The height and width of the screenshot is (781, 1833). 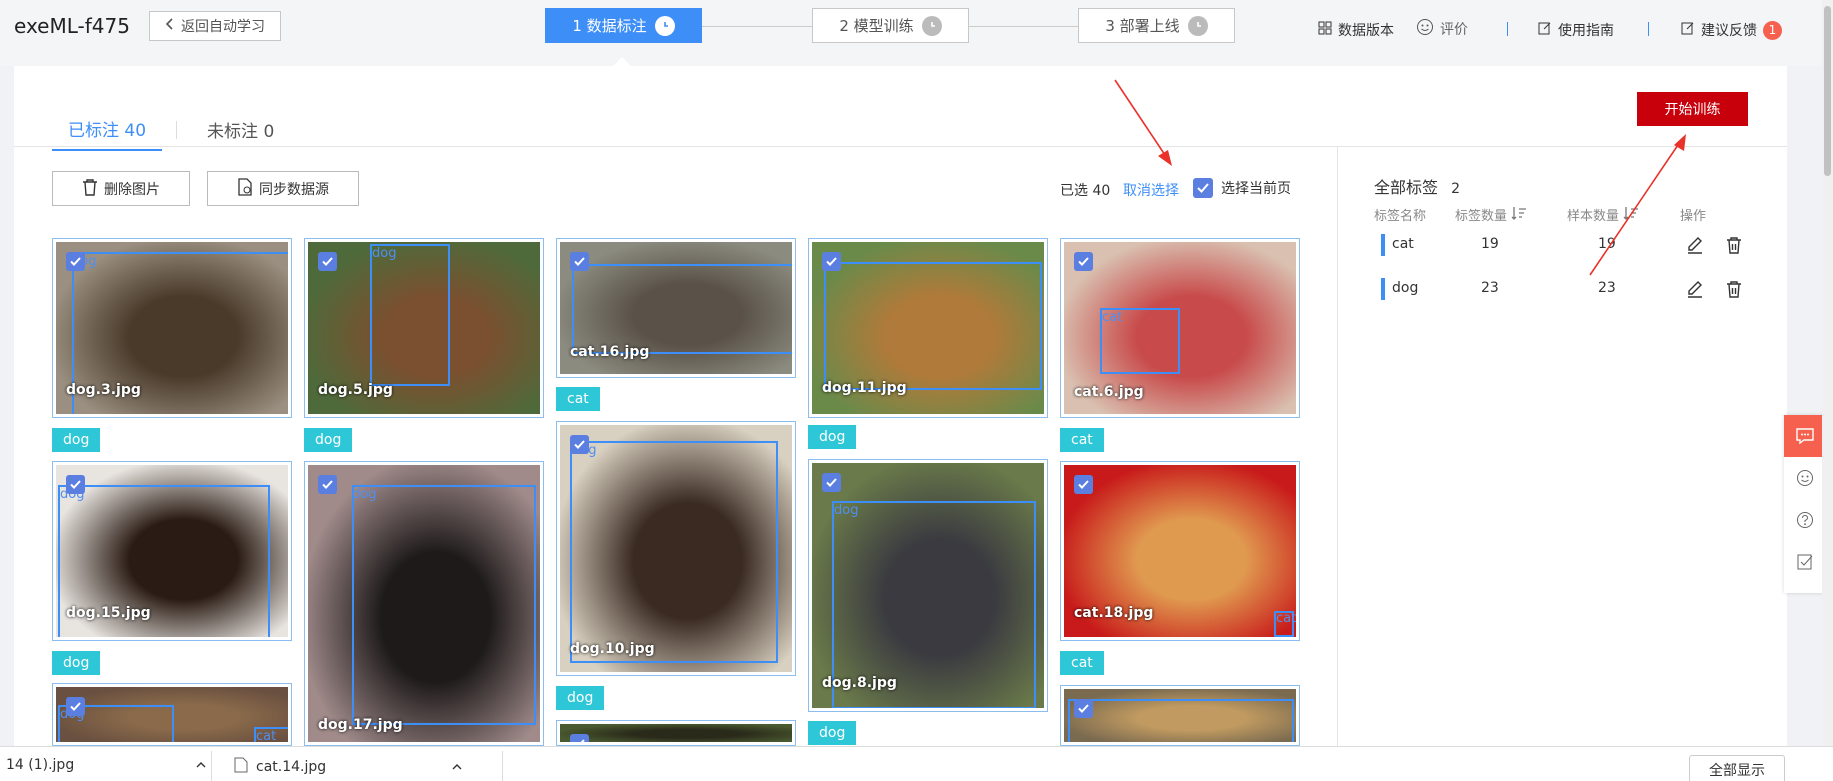 I want to click on step-deploy: 3 部署上线, so click(x=1156, y=25).